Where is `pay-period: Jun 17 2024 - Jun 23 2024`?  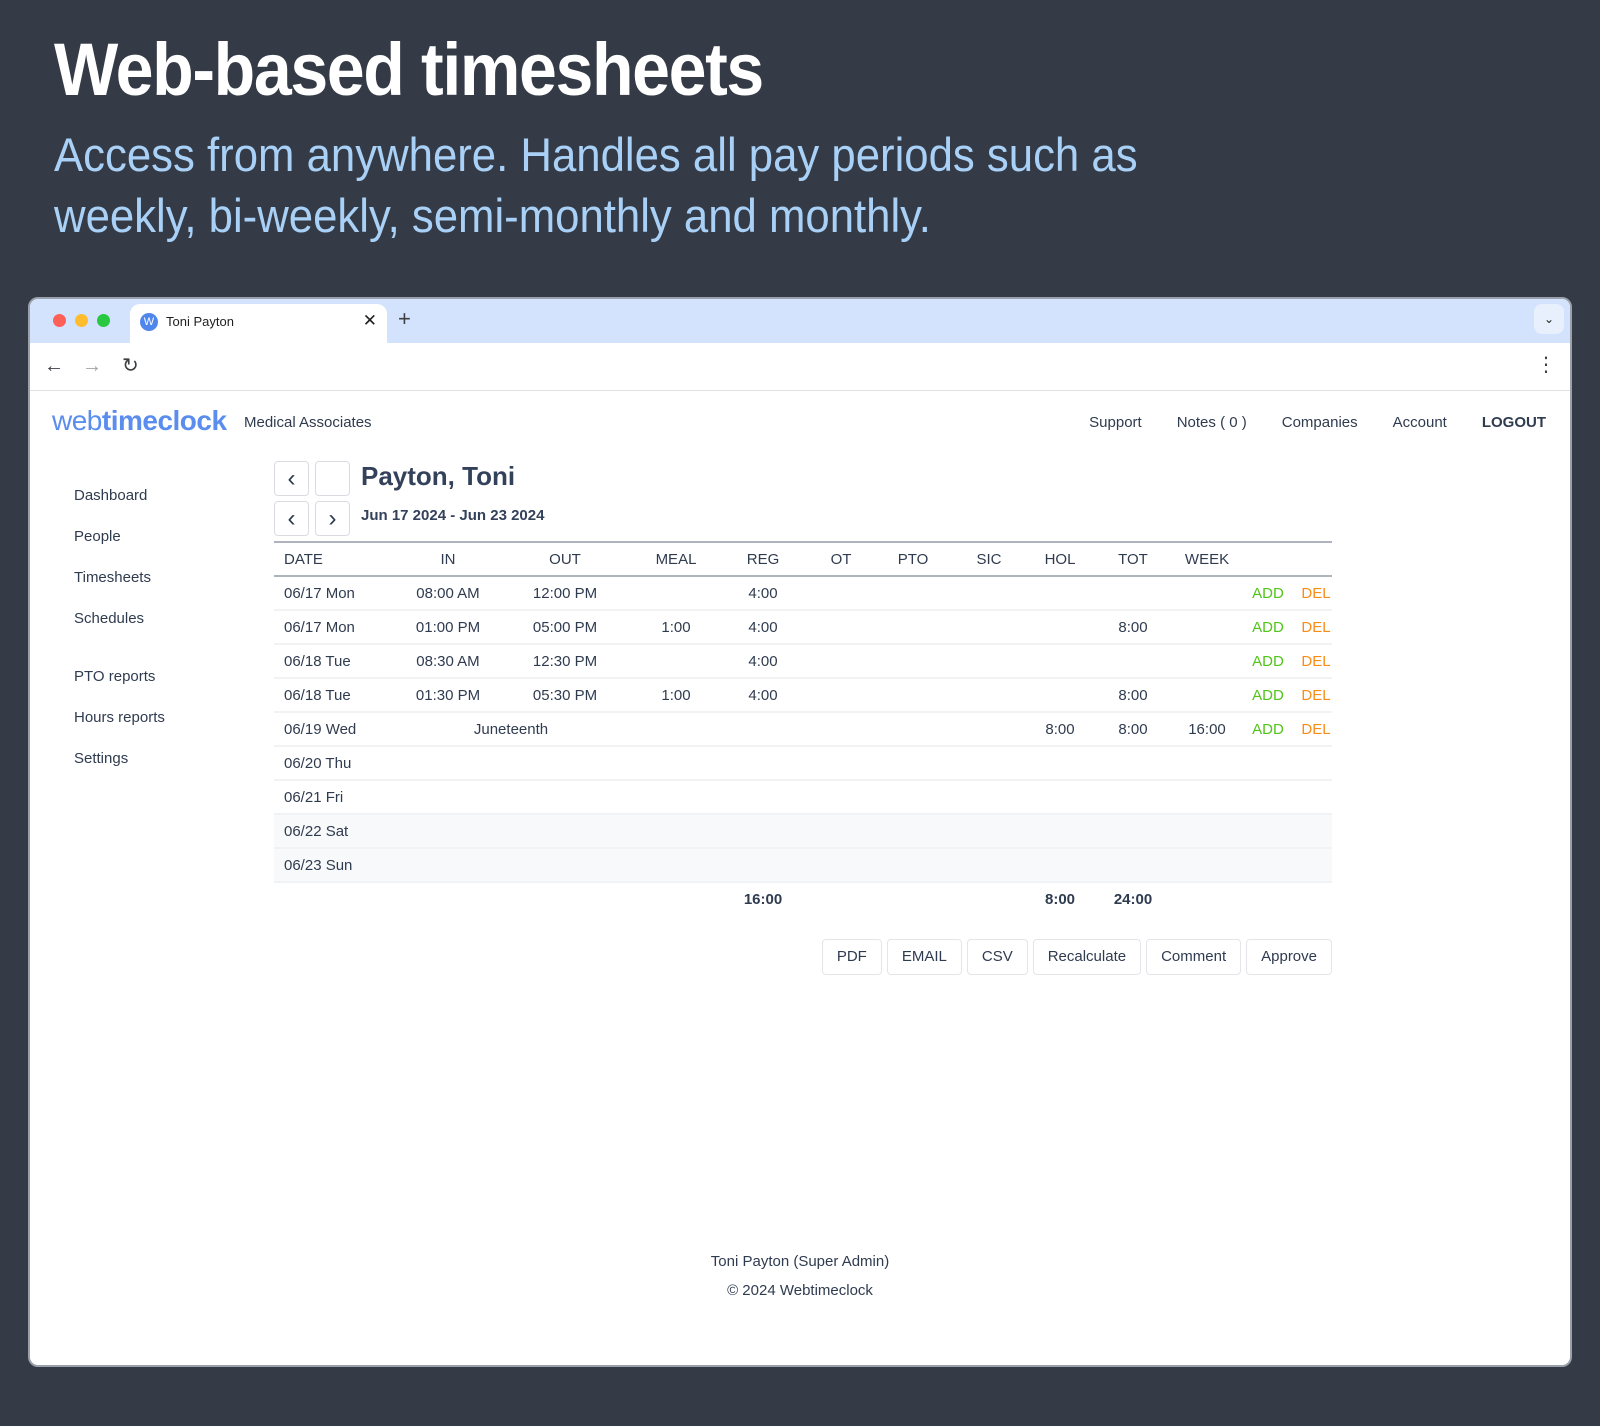
pay-period: Jun 17 2024 - Jun 23 2024 is located at coordinates (453, 515).